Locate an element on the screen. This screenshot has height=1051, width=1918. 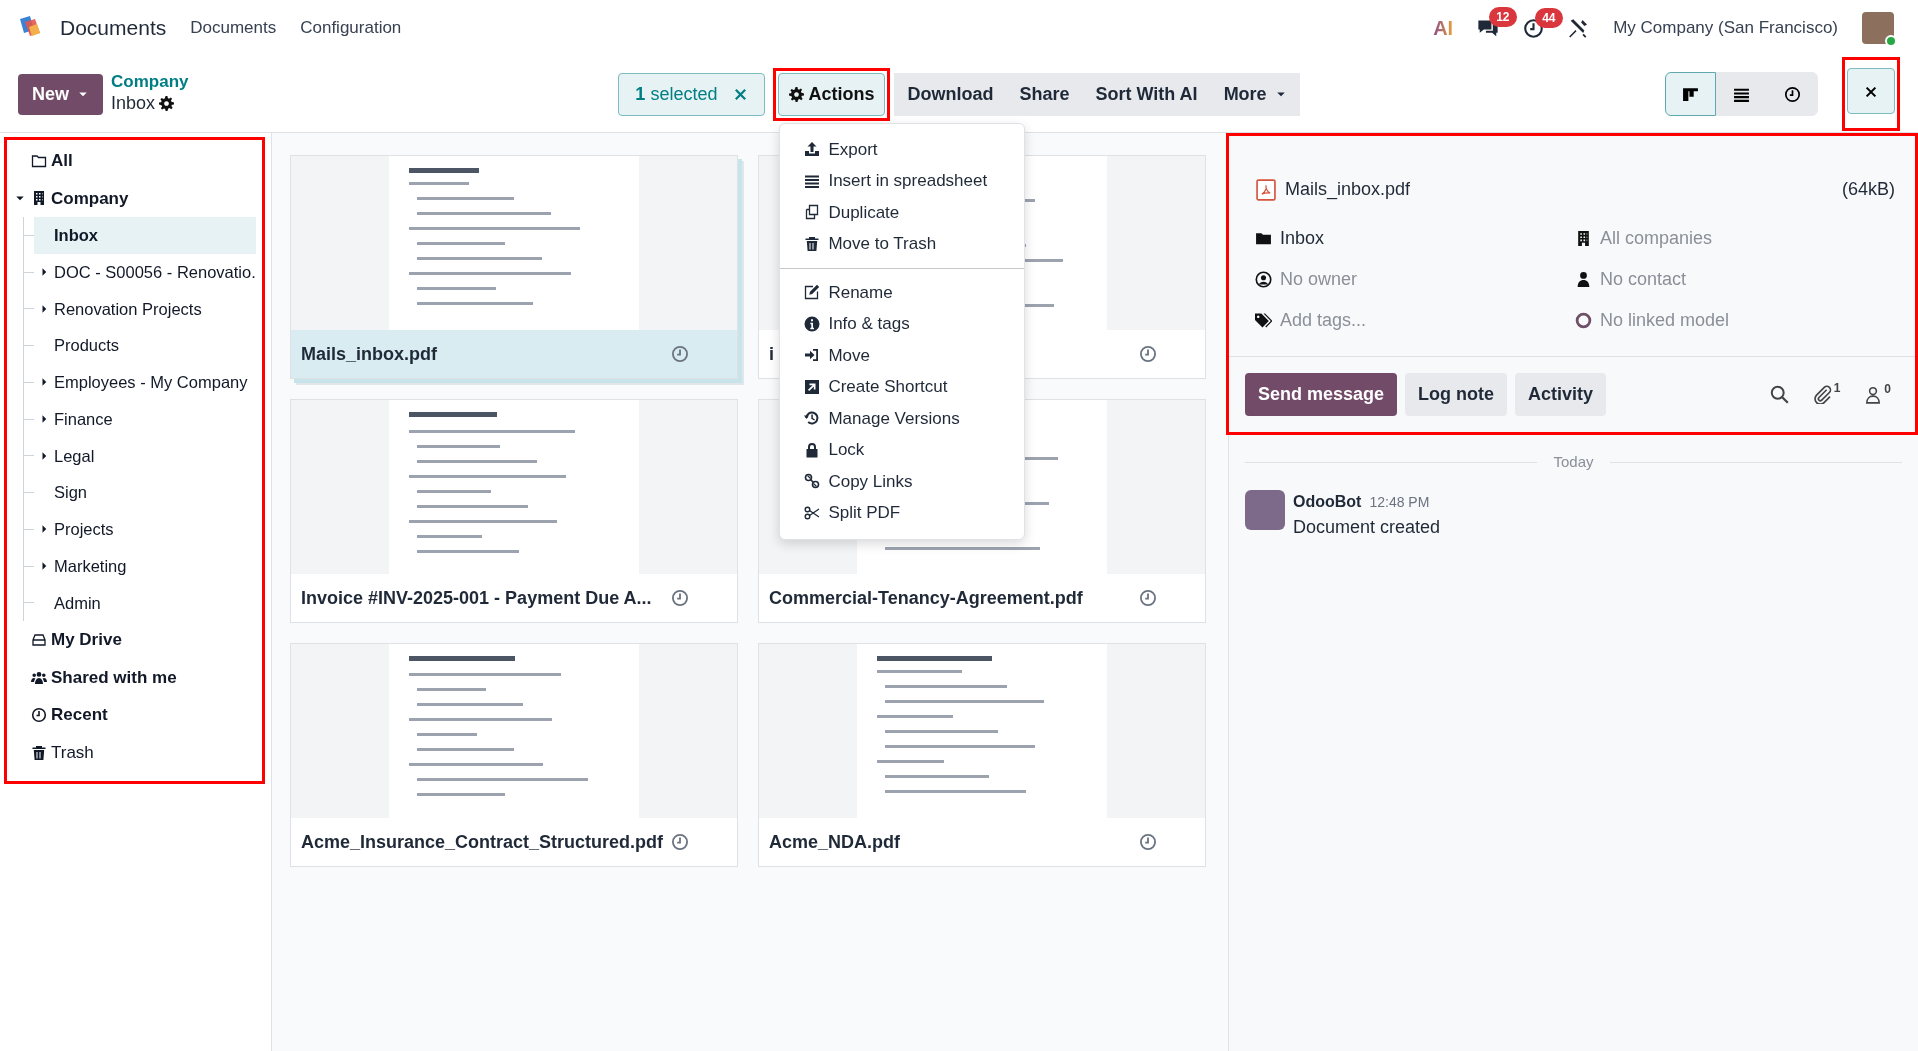
file-name: Mails_inbox.pdf is located at coordinates (1348, 190).